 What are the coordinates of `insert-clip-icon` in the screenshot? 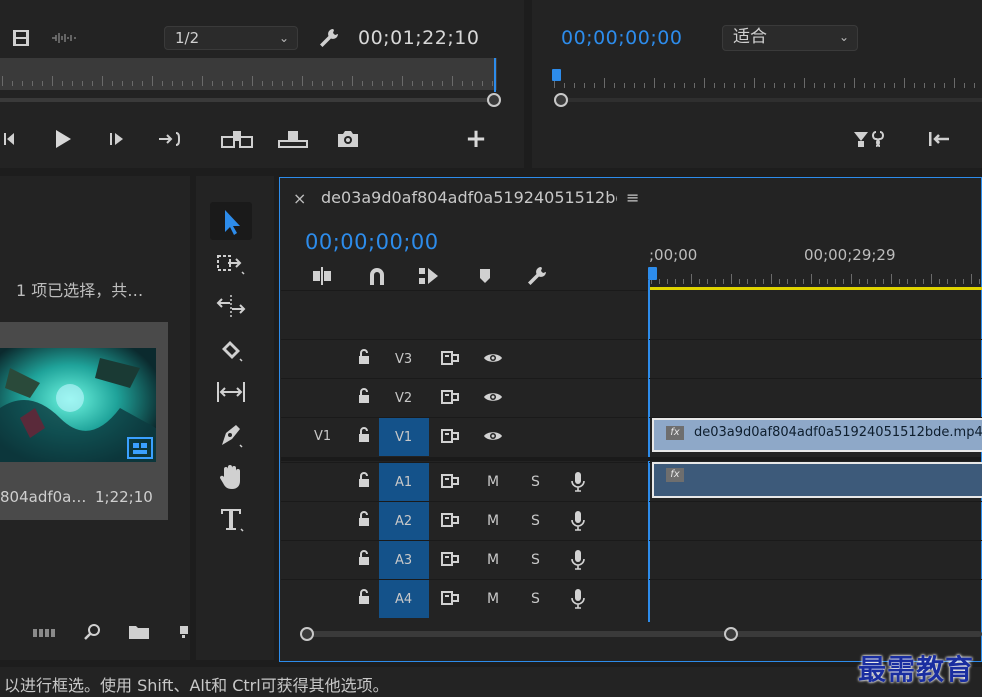 It's located at (237, 139).